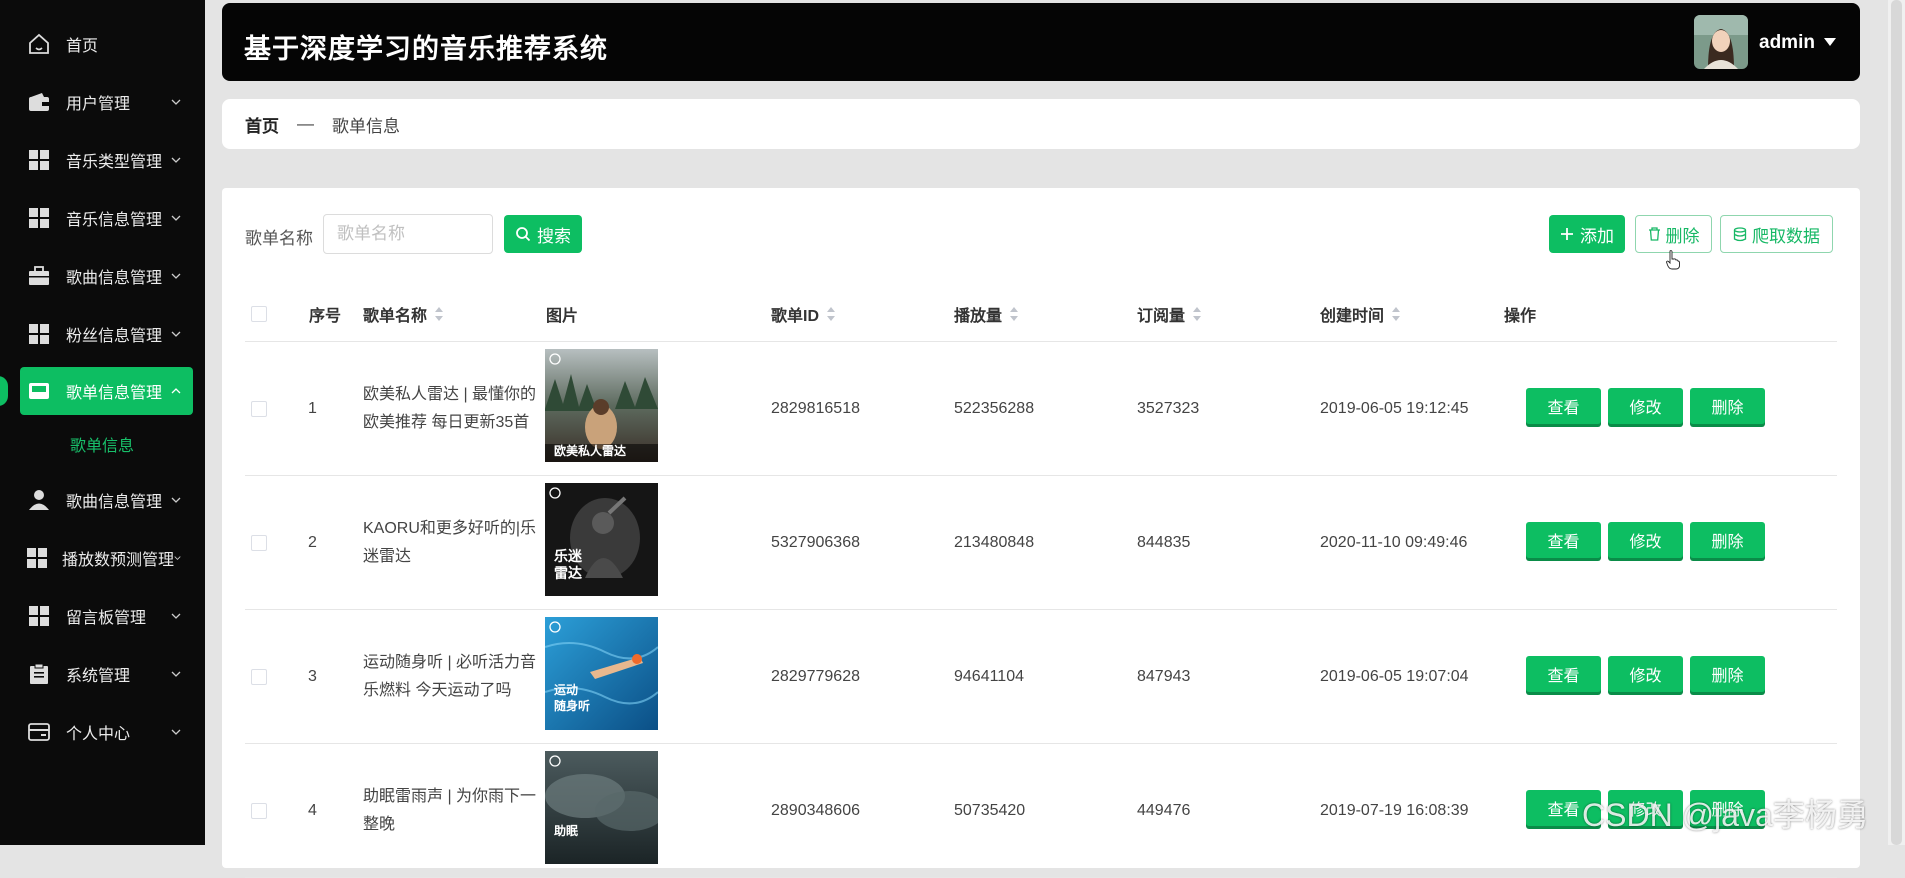 Image resolution: width=1905 pixels, height=878 pixels. I want to click on database-icon, so click(1740, 233).